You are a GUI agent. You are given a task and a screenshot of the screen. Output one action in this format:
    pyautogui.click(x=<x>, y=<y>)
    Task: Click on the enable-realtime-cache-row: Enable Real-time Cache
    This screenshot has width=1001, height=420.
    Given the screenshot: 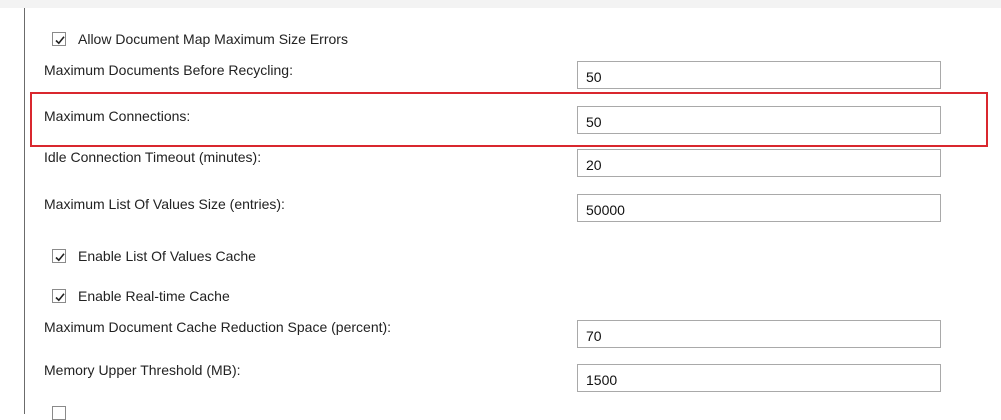 What is the action you would take?
    pyautogui.click(x=141, y=296)
    